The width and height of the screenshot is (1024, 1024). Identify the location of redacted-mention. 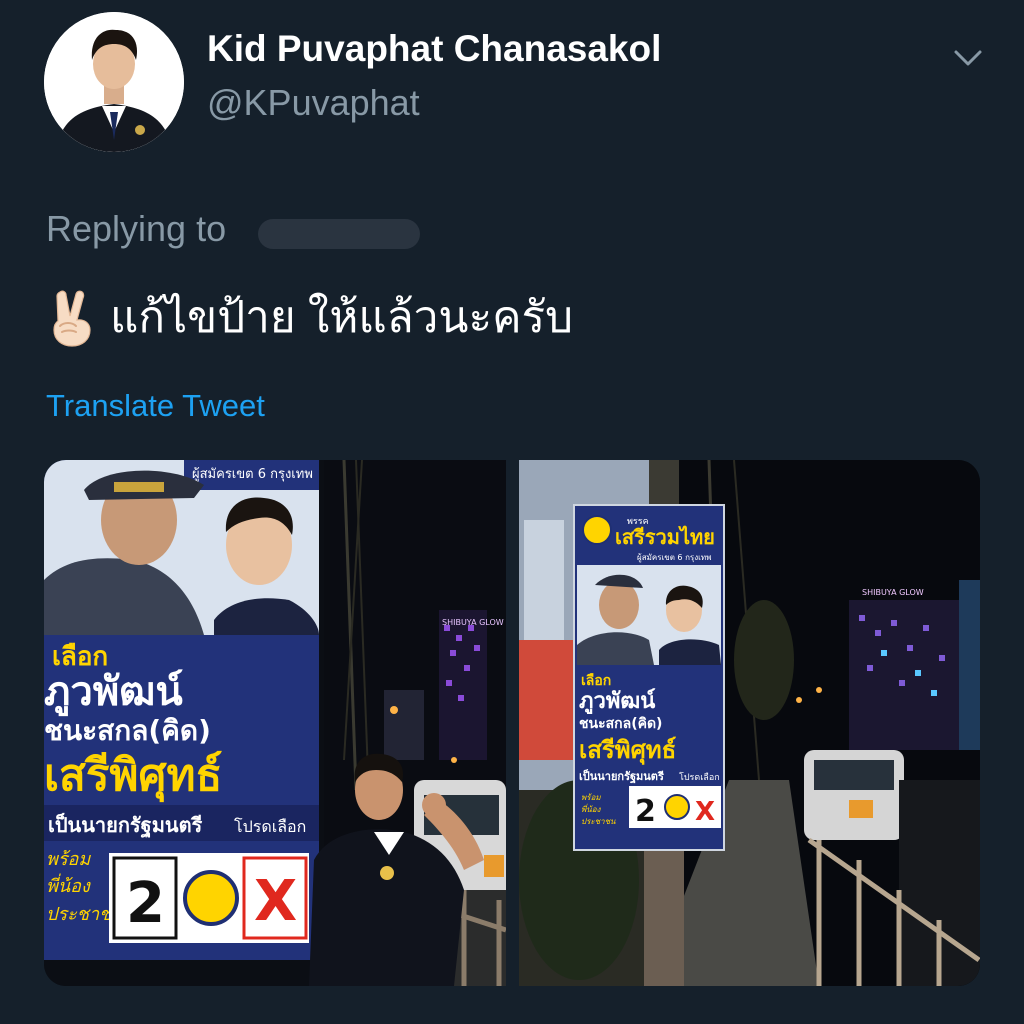
(339, 234).